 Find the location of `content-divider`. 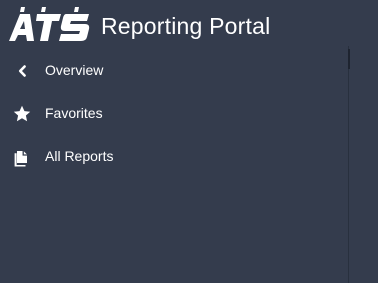

content-divider is located at coordinates (348, 164).